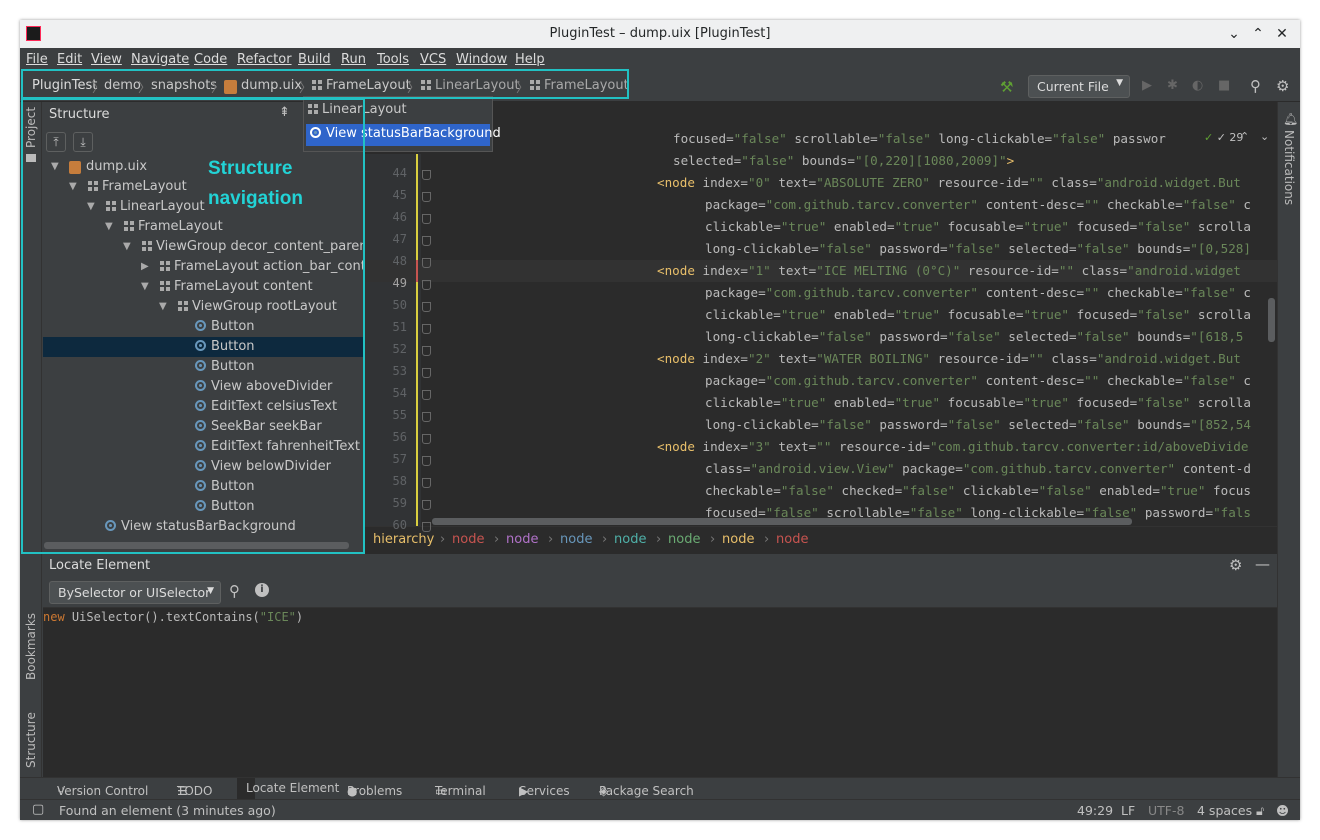 This screenshot has width=1320, height=840. Describe the element at coordinates (1282, 810) in the screenshot. I see `memory-icon: ☻` at that location.